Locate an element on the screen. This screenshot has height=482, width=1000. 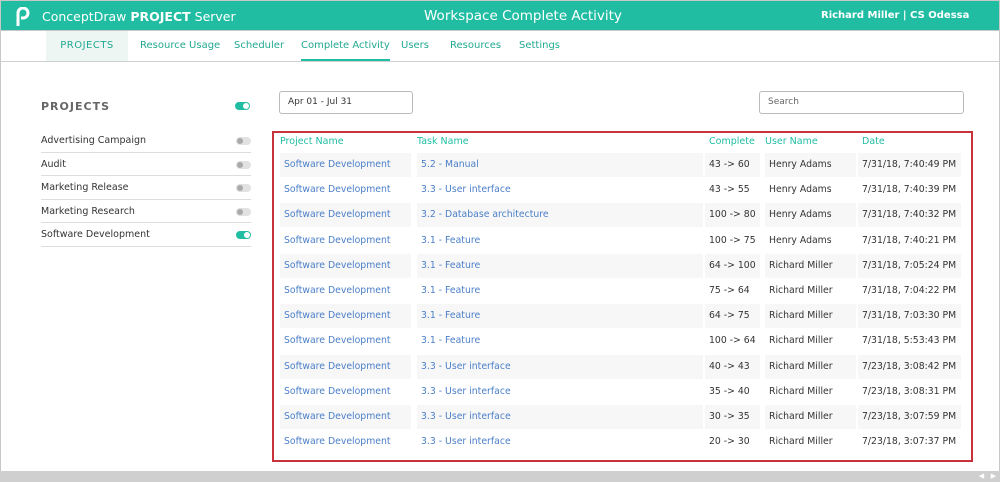
task-link: 5.2 - Manual is located at coordinates (560, 165).